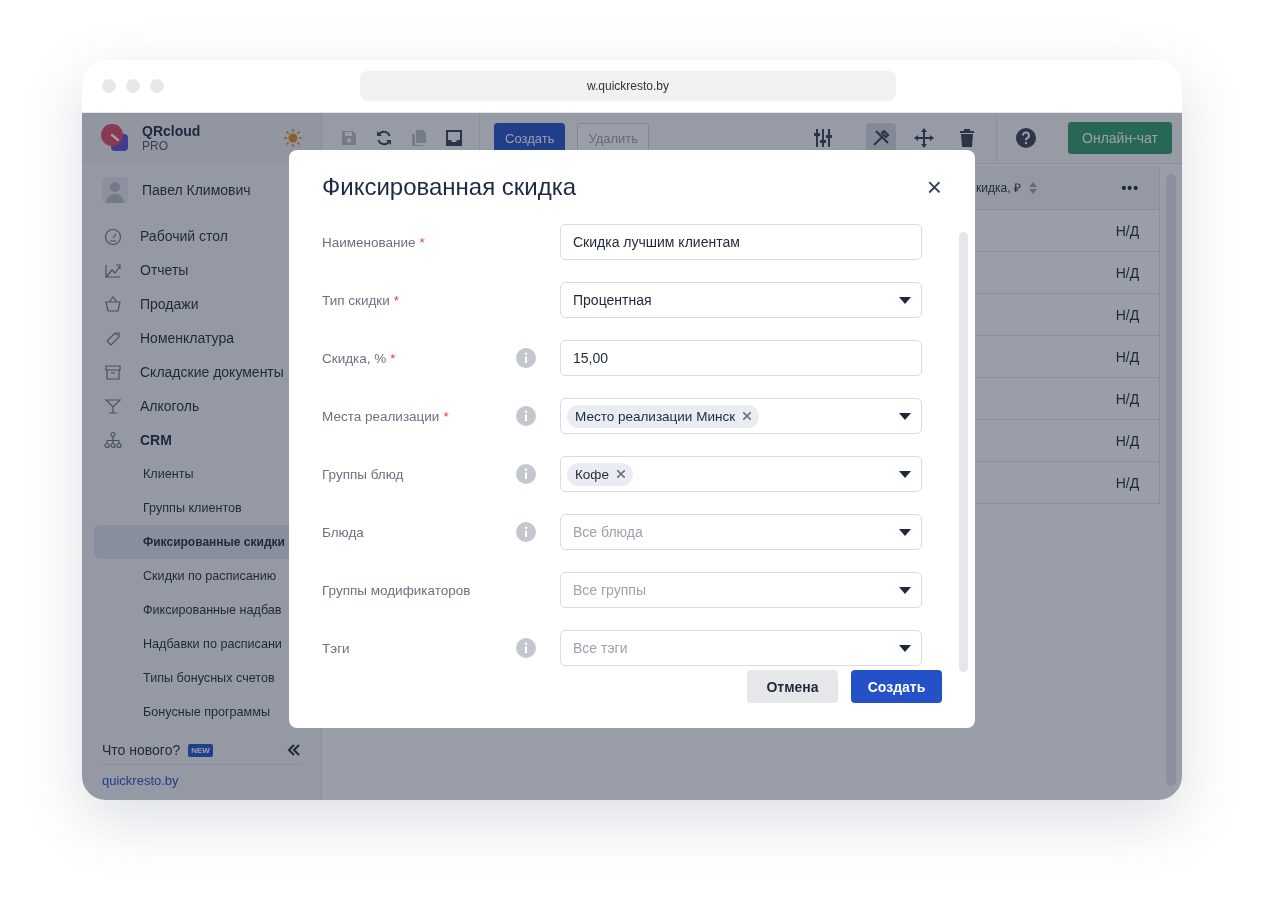 The width and height of the screenshot is (1262, 900). Describe the element at coordinates (741, 648) in the screenshot. I see `select-field: Все тэги` at that location.